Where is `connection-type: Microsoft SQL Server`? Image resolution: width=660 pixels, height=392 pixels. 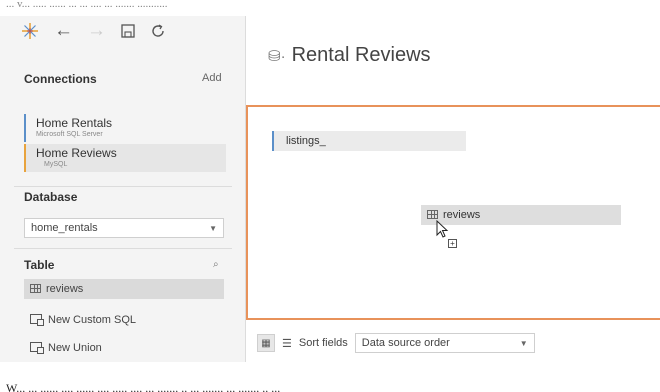
connection-type: Microsoft SQL Server is located at coordinates (69, 134).